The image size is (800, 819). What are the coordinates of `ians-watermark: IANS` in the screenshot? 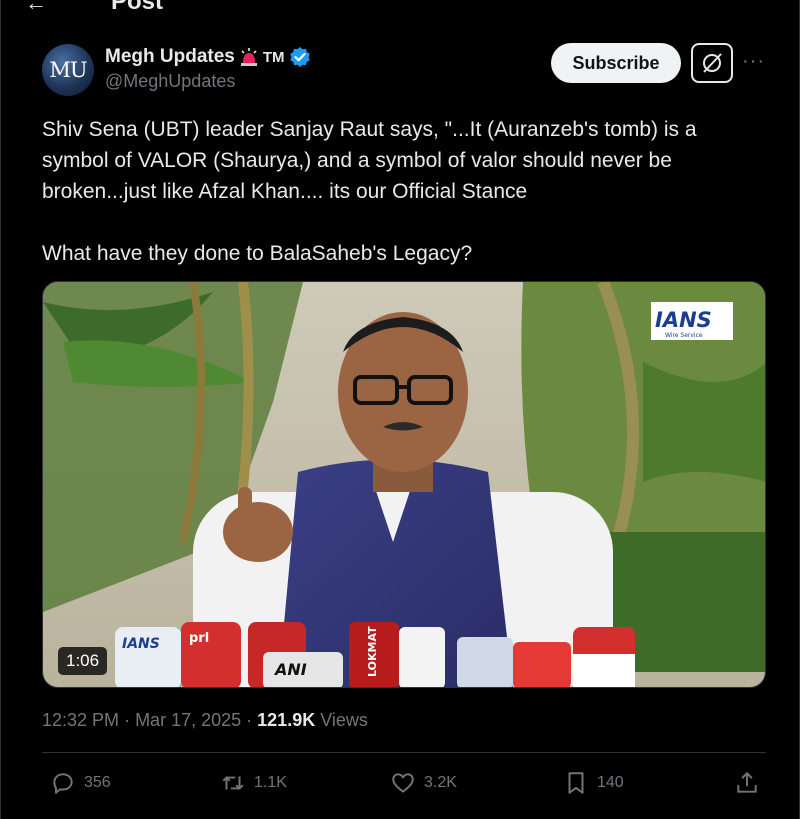 It's located at (683, 320).